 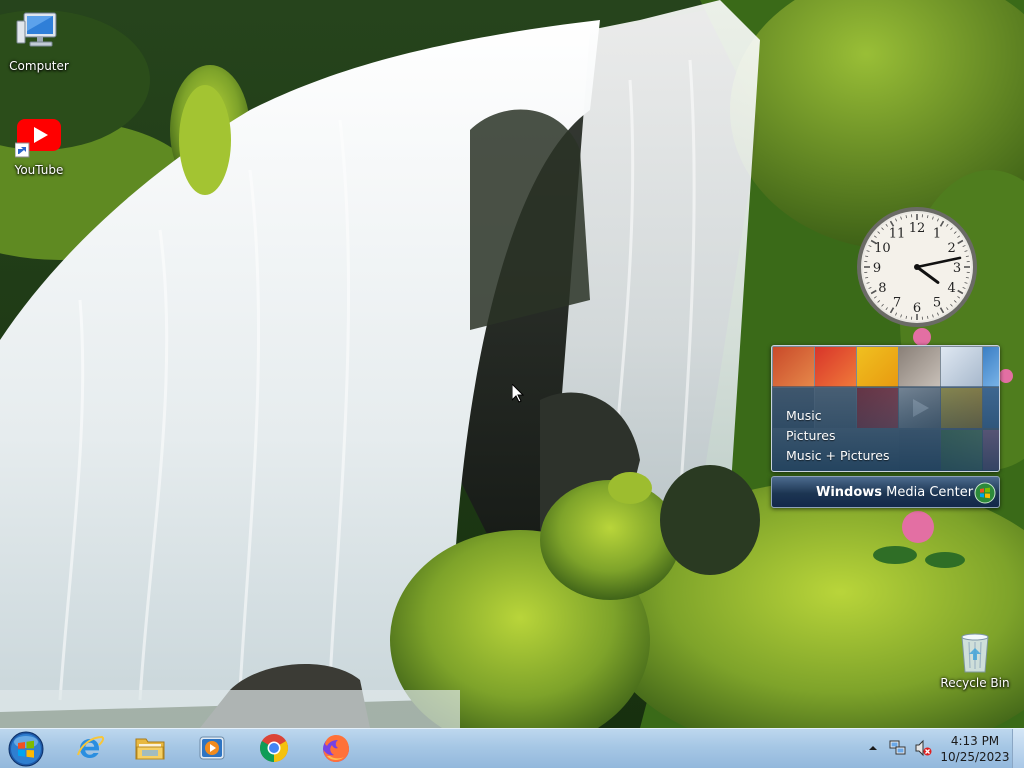 What do you see at coordinates (937, 233) in the screenshot?
I see `clock-numeral: 1` at bounding box center [937, 233].